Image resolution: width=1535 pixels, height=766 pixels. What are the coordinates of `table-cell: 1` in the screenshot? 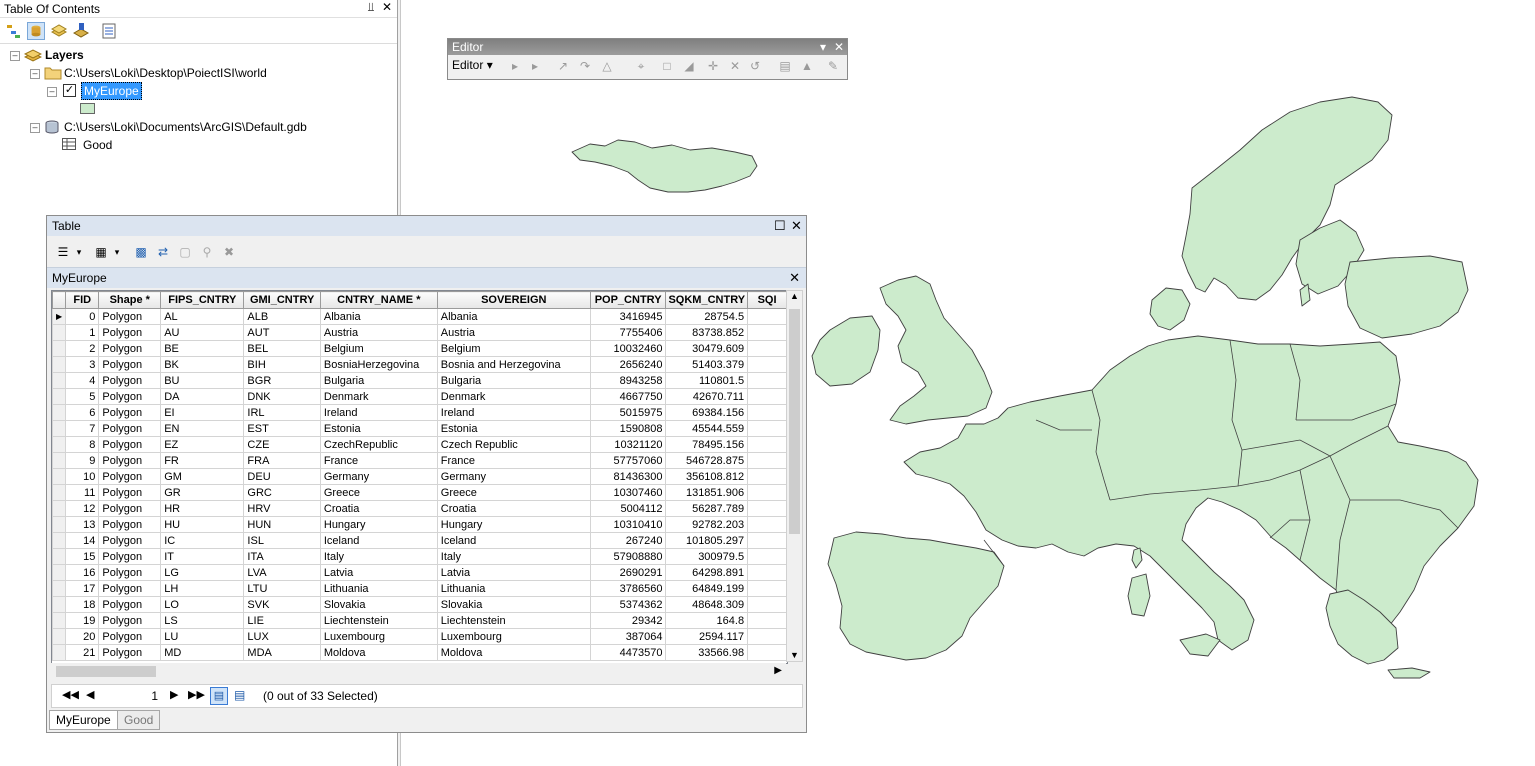 It's located at (82, 332).